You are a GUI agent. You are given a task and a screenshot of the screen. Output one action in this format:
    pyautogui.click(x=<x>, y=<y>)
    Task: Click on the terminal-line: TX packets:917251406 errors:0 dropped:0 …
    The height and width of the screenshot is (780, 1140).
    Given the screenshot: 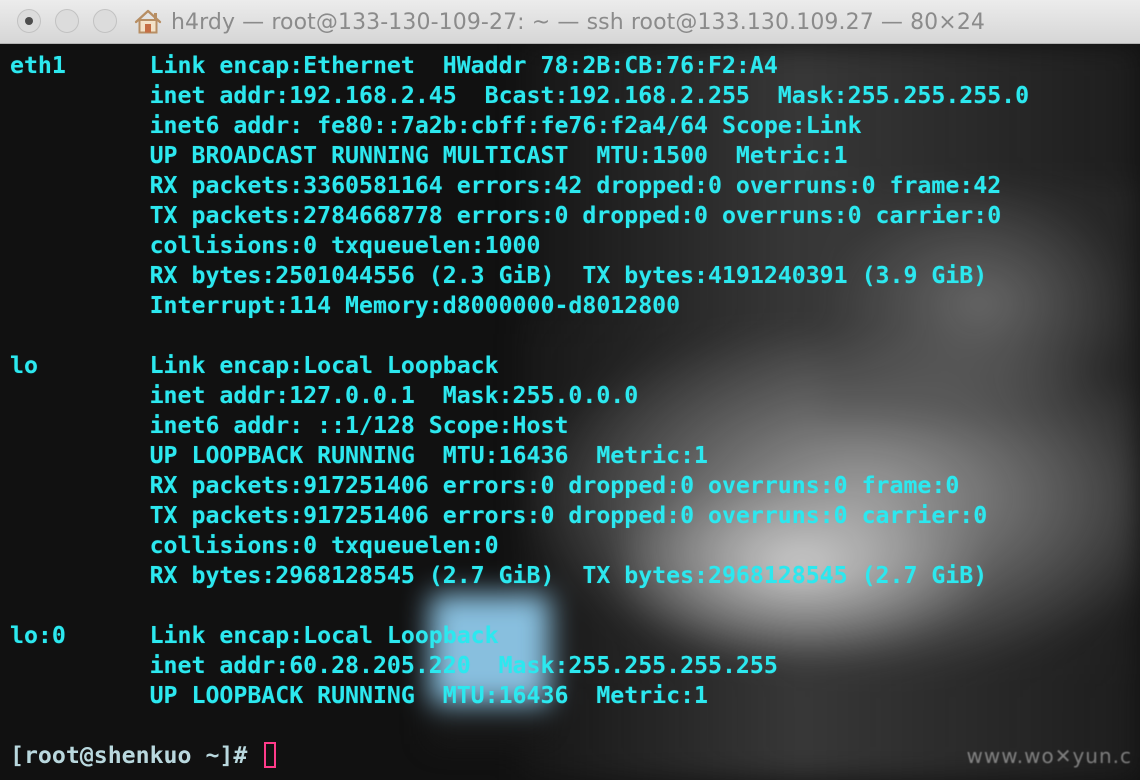 What is the action you would take?
    pyautogui.click(x=570, y=516)
    